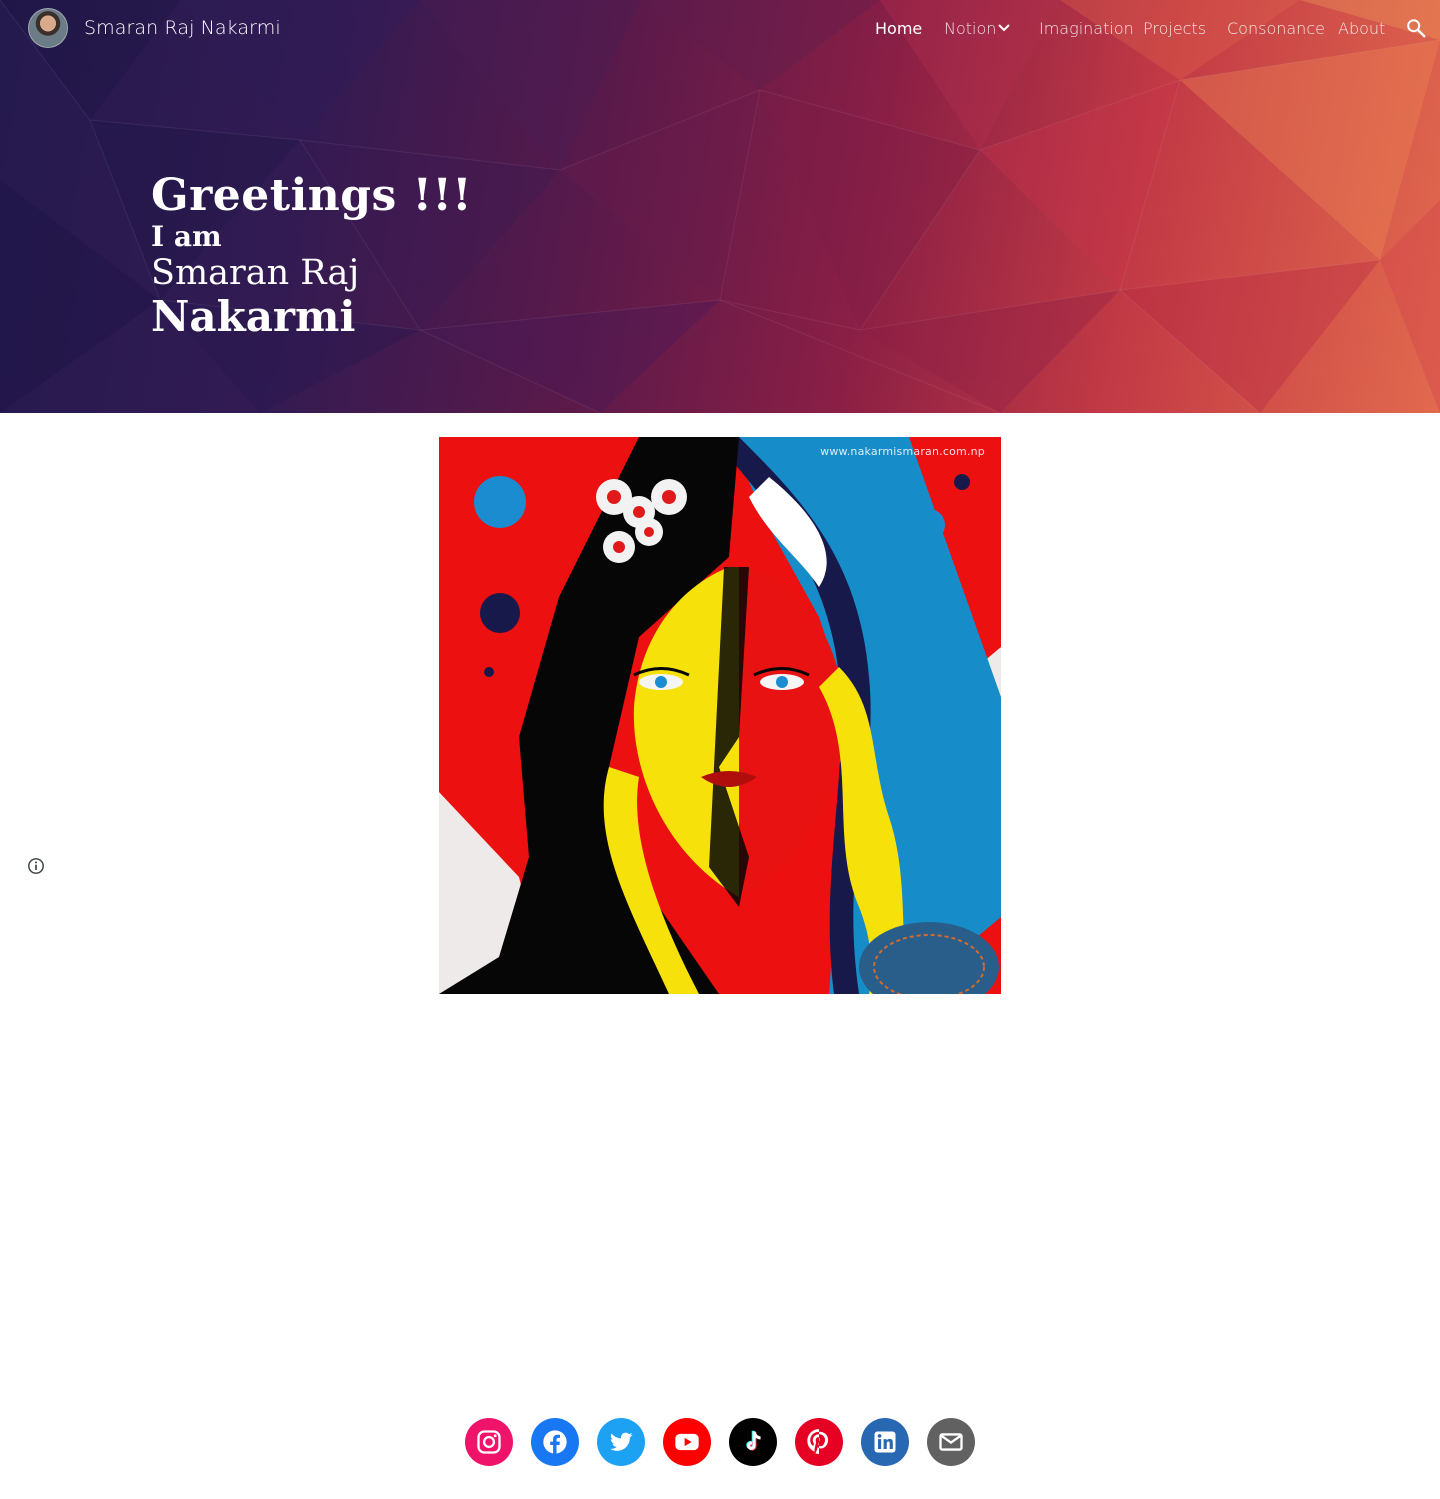  What do you see at coordinates (36, 866) in the screenshot?
I see `info-icon` at bounding box center [36, 866].